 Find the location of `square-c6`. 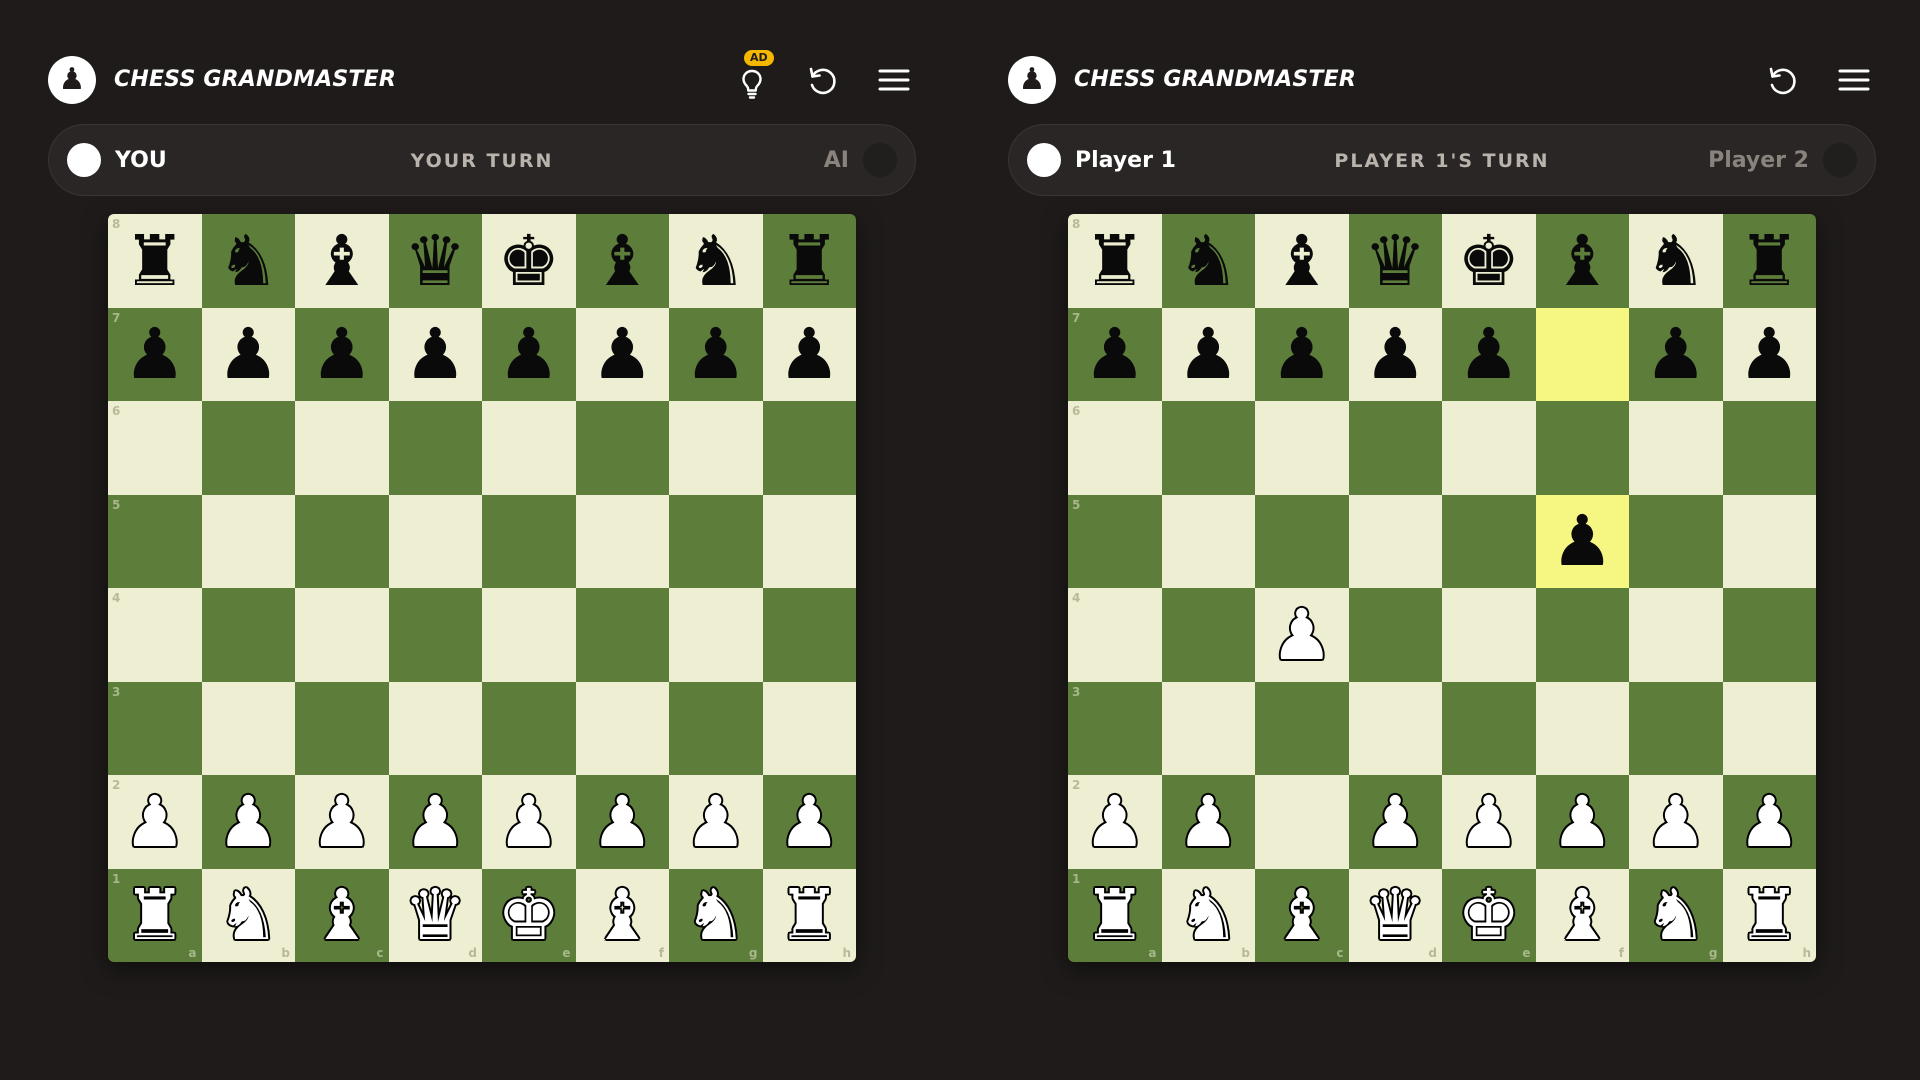

square-c6 is located at coordinates (342, 448).